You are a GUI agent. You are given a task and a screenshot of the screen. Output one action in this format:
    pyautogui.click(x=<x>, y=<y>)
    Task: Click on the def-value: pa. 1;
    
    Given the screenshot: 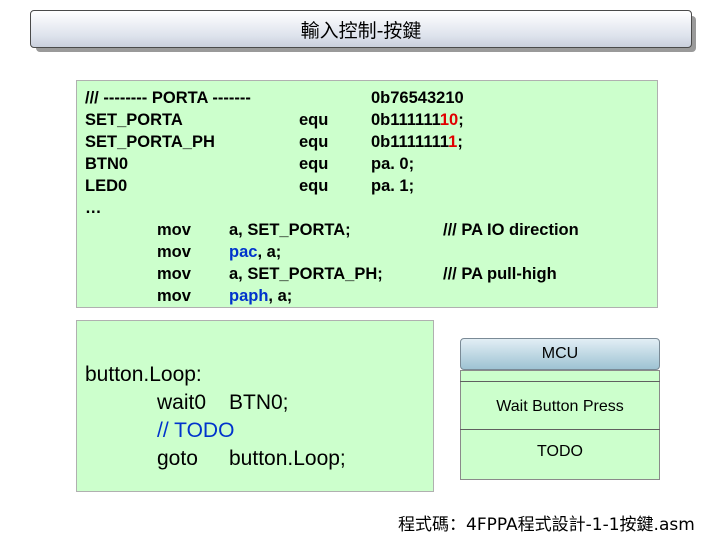 What is the action you would take?
    pyautogui.click(x=393, y=186)
    